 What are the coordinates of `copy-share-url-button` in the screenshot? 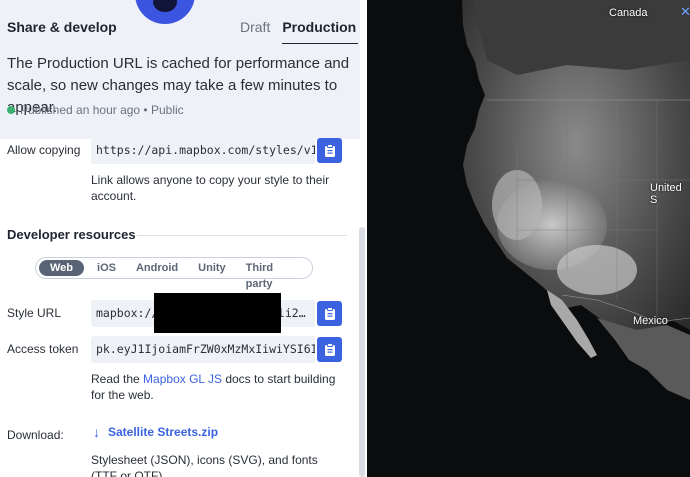 It's located at (329, 150).